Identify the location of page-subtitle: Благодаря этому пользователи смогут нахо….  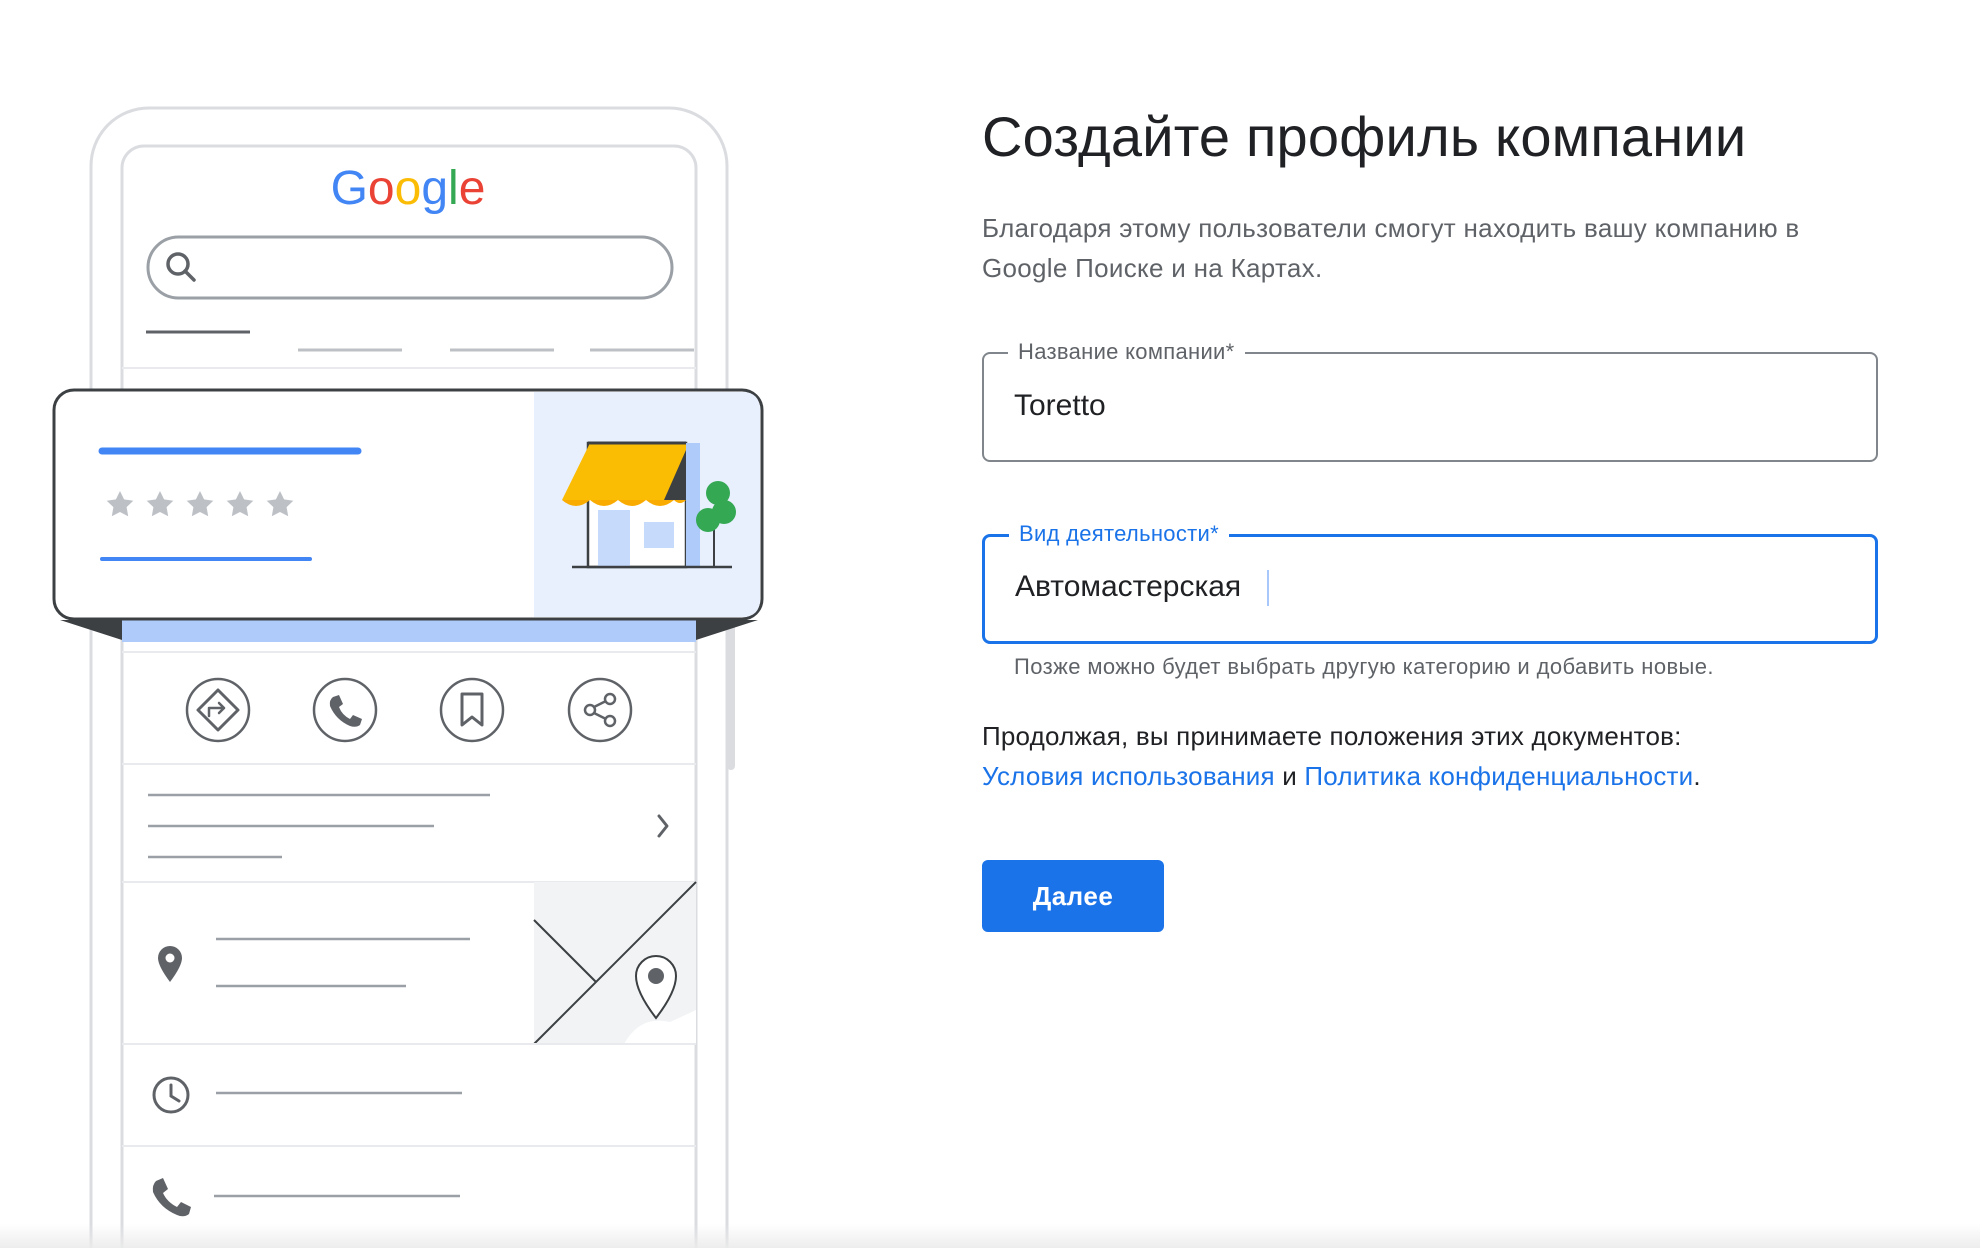
(1391, 248).